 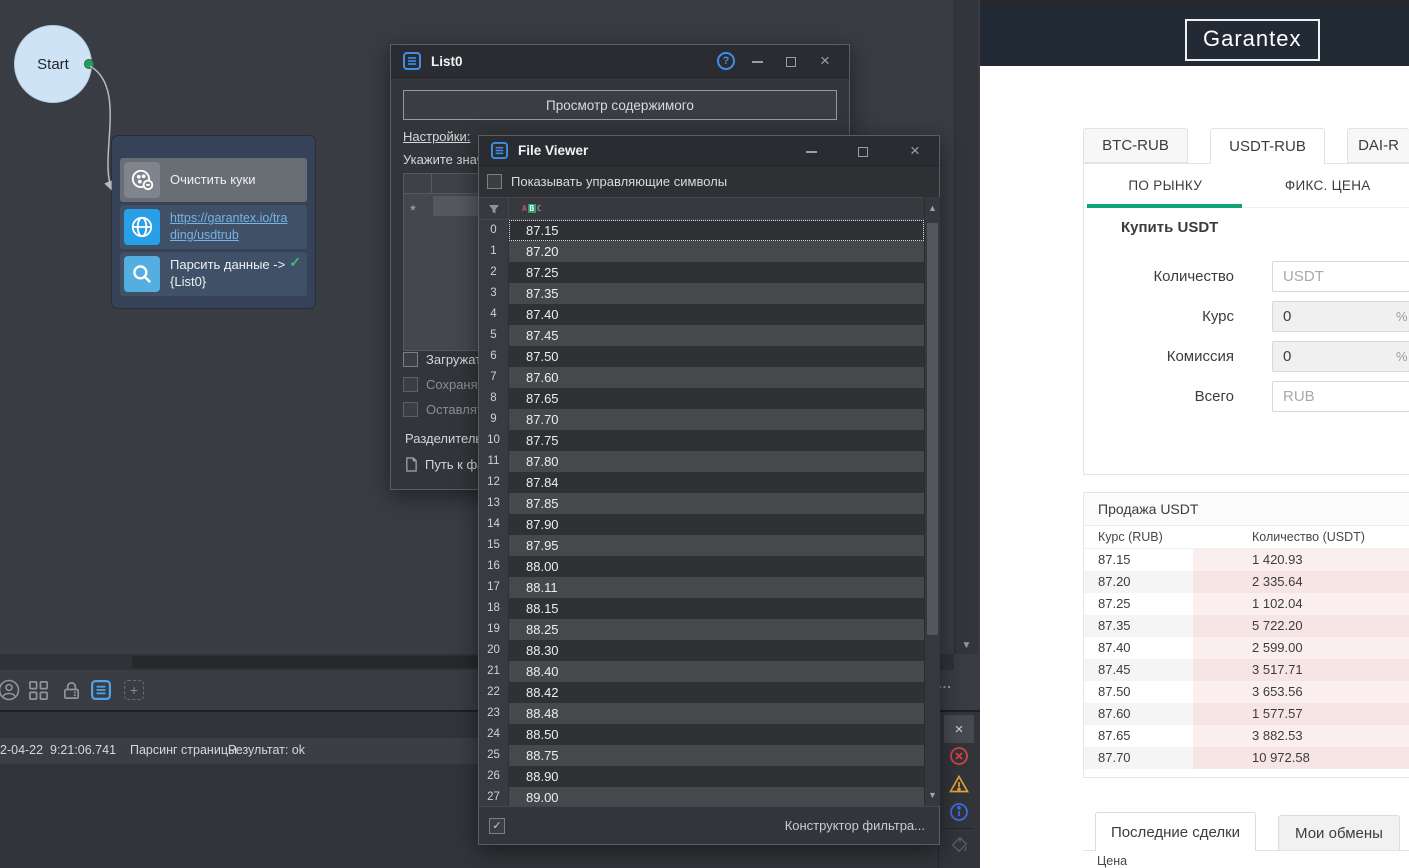 What do you see at coordinates (701, 461) in the screenshot?
I see `list-item: 11 87.80` at bounding box center [701, 461].